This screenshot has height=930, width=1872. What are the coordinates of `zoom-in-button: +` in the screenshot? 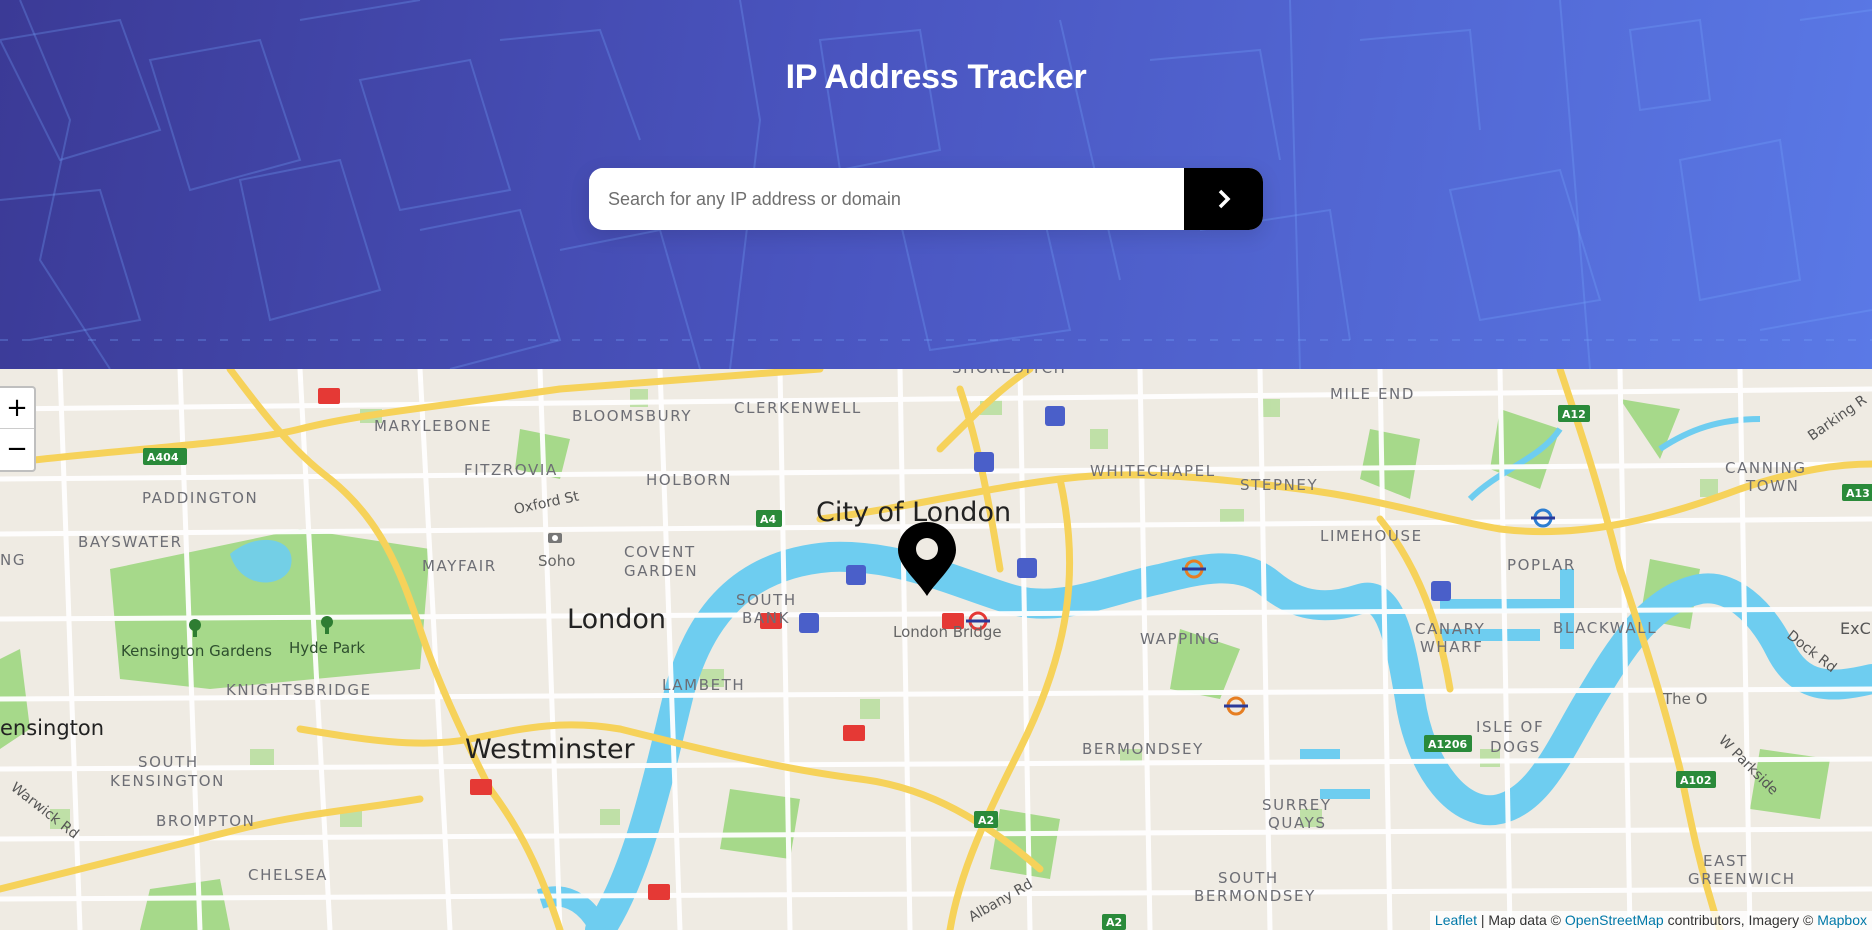 It's located at (17, 408).